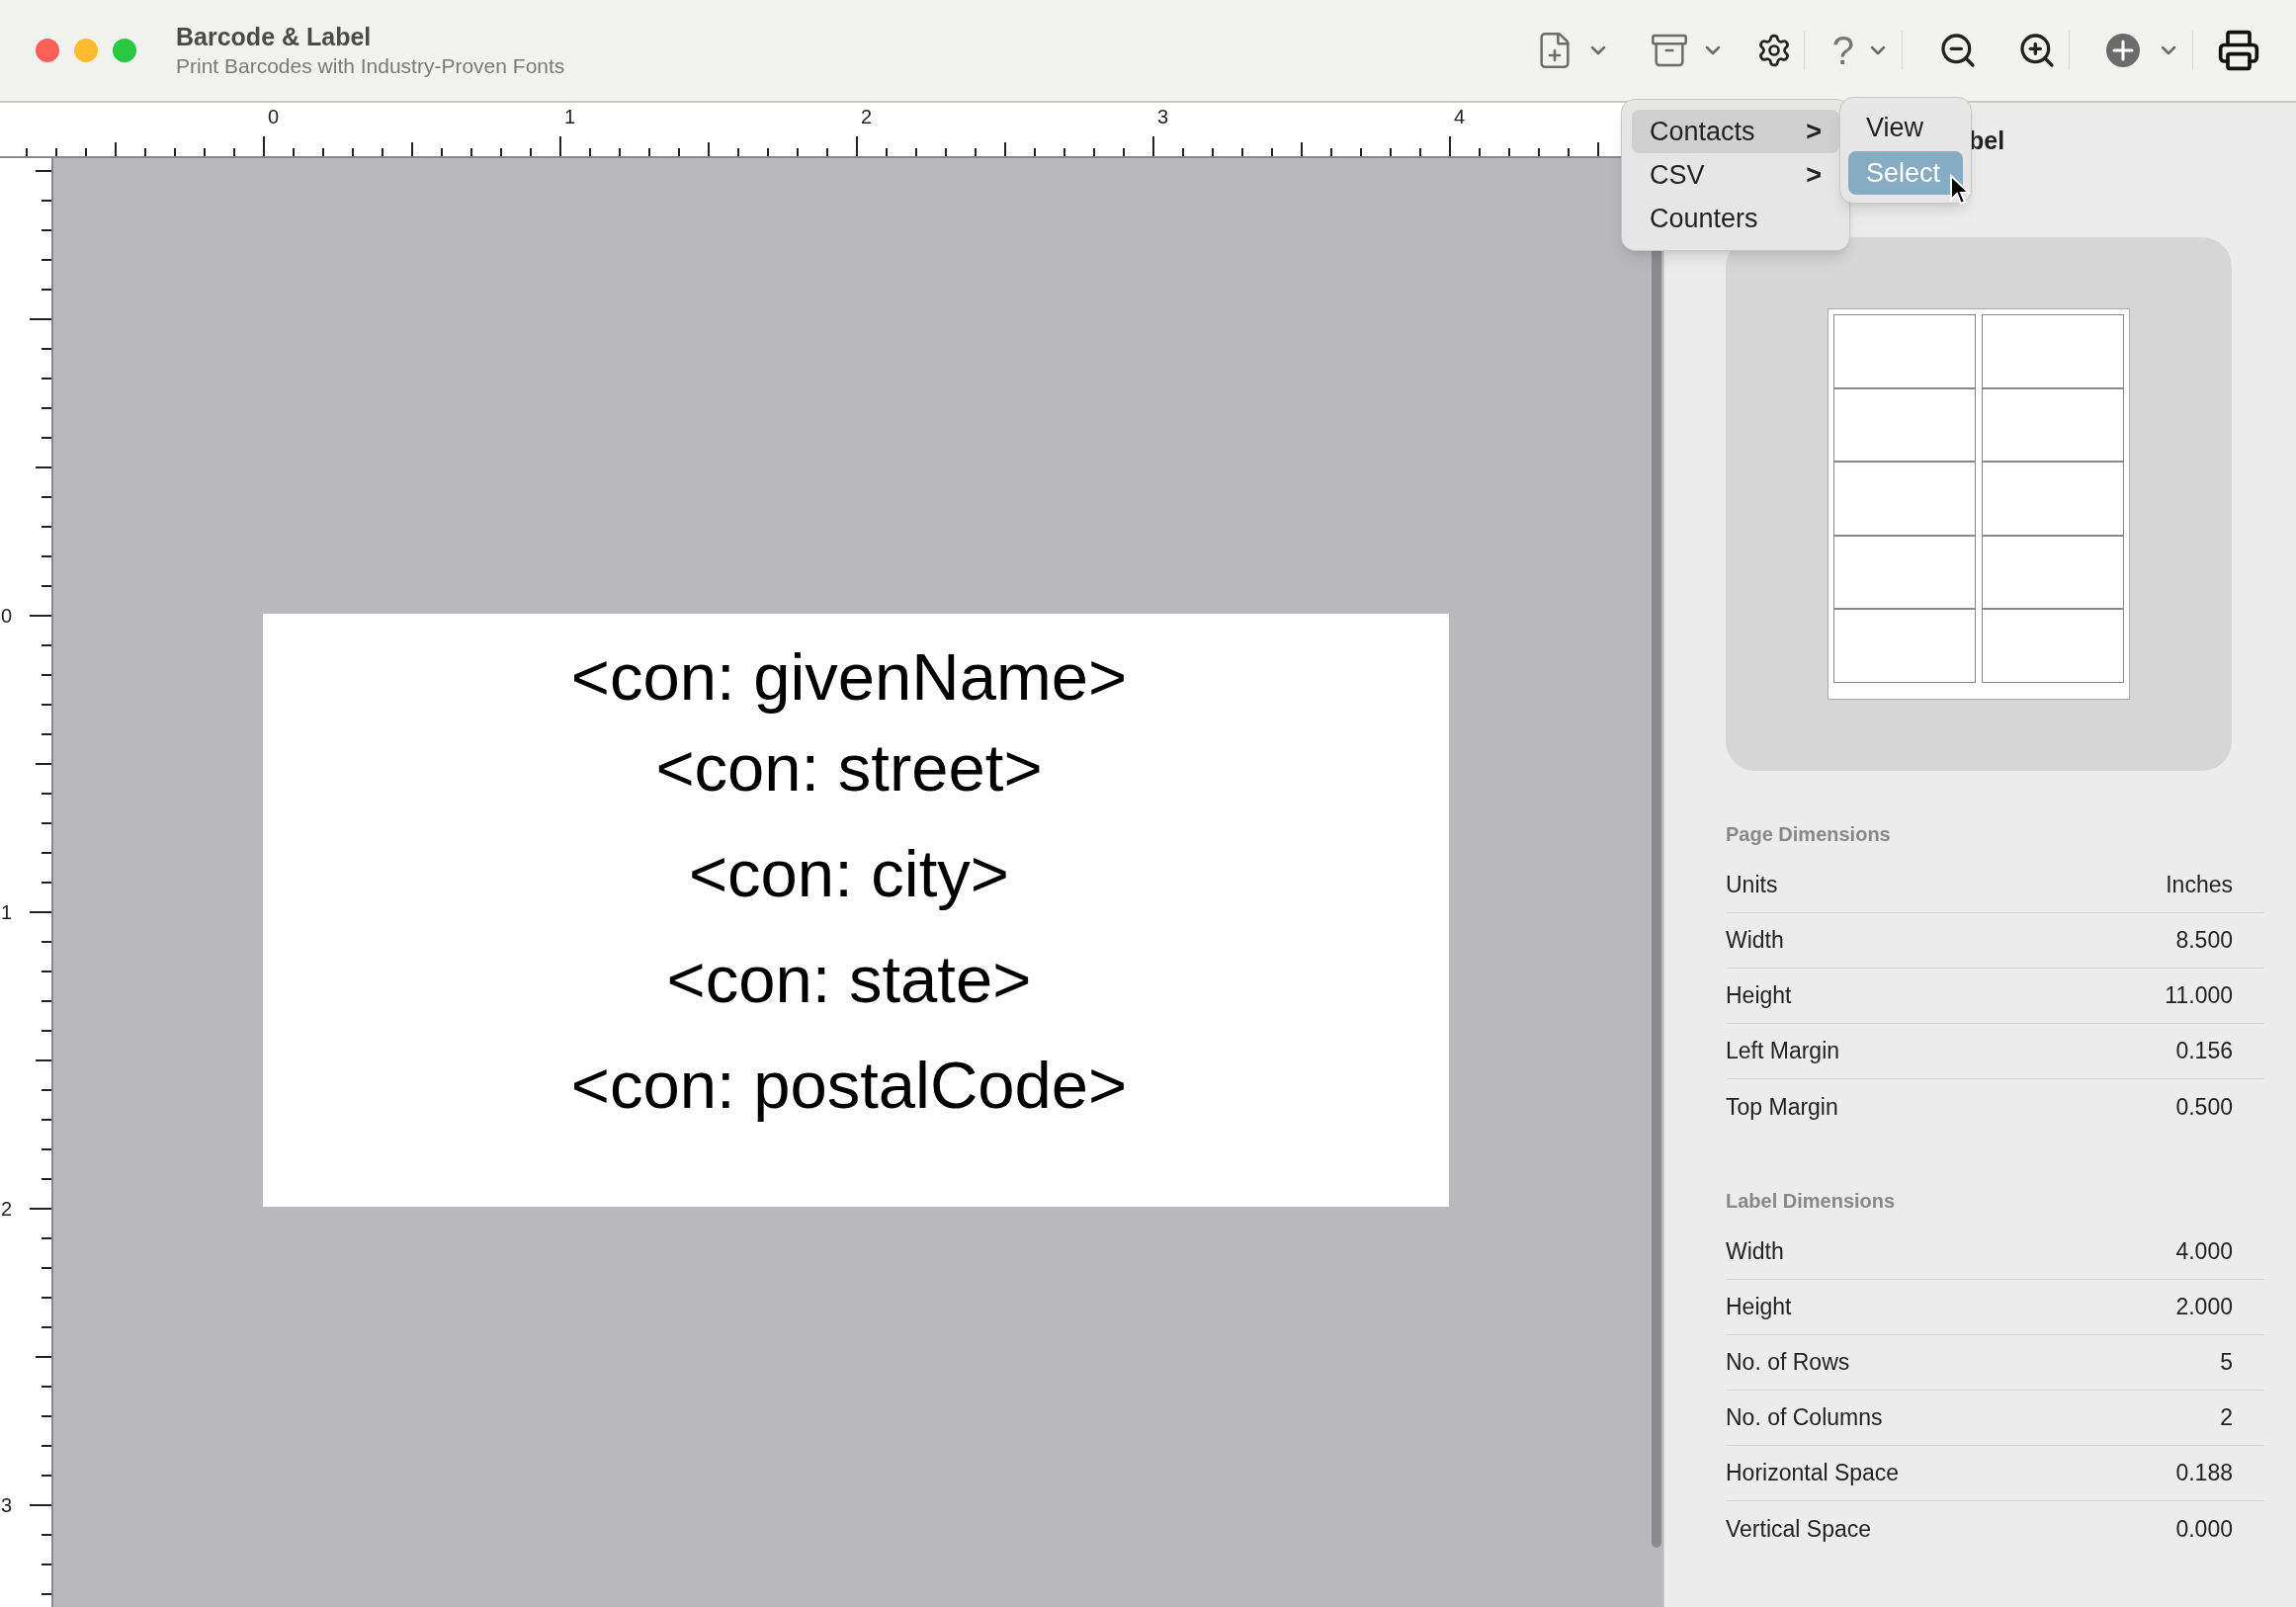 The width and height of the screenshot is (2296, 1607). Describe the element at coordinates (1752, 885) in the screenshot. I see `property-name: Units` at that location.